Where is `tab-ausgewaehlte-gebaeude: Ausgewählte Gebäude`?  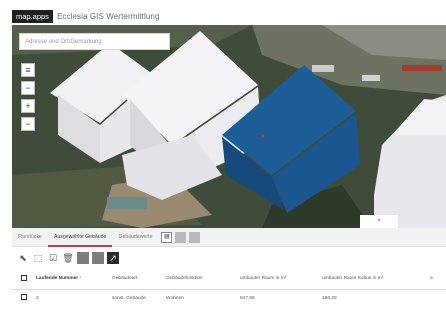 tab-ausgewaehlte-gebaeude: Ausgewählte Gebäude is located at coordinates (80, 237).